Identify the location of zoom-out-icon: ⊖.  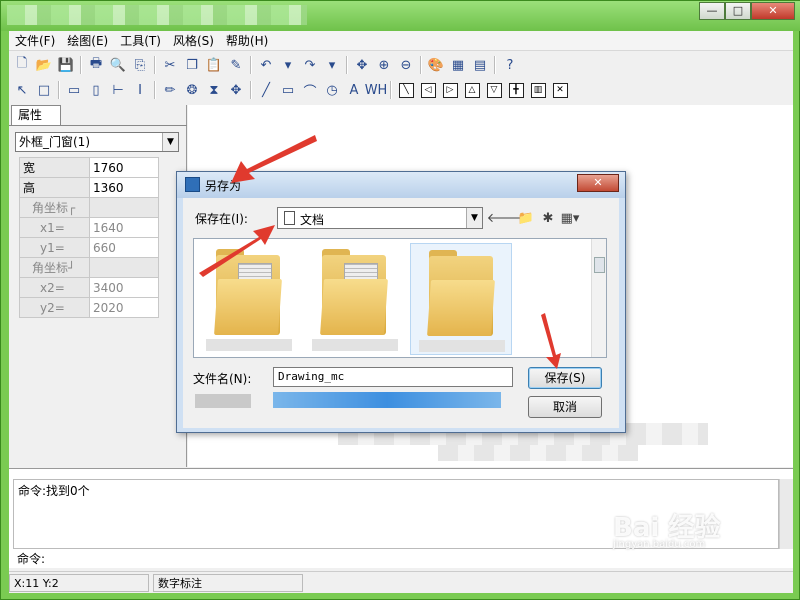
(406, 65).